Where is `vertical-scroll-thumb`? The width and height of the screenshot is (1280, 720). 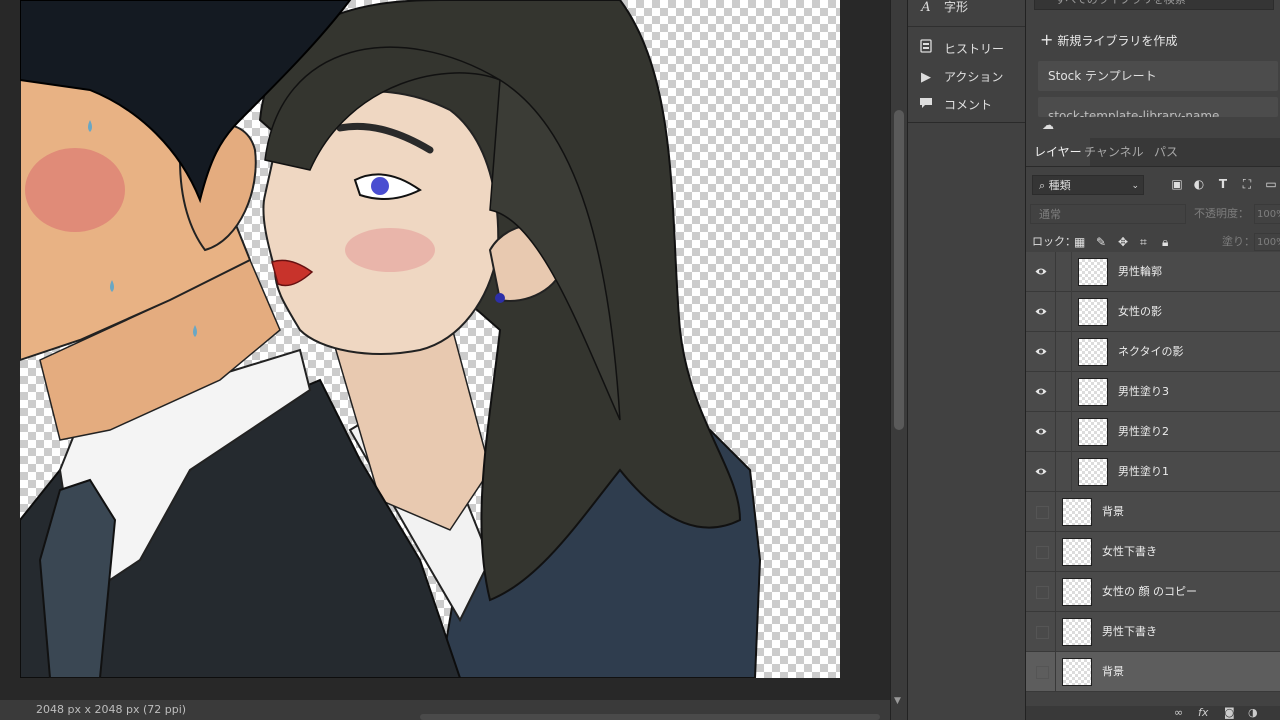 vertical-scroll-thumb is located at coordinates (899, 270).